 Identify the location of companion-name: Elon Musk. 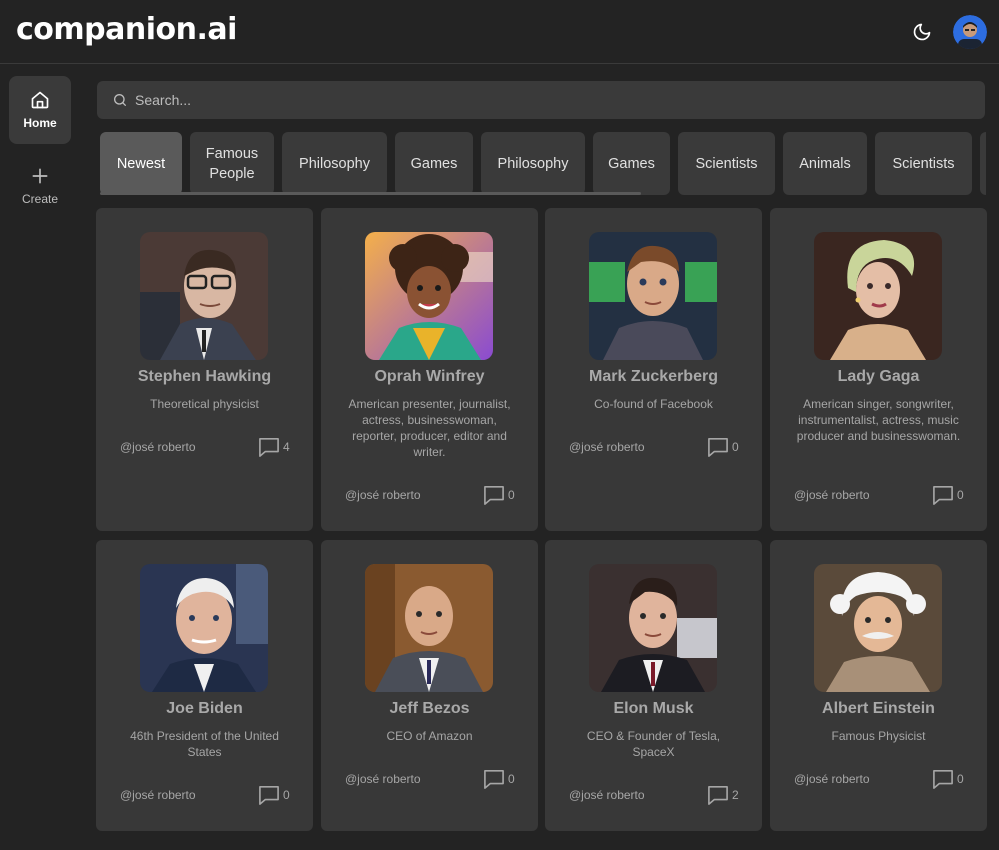
(653, 708).